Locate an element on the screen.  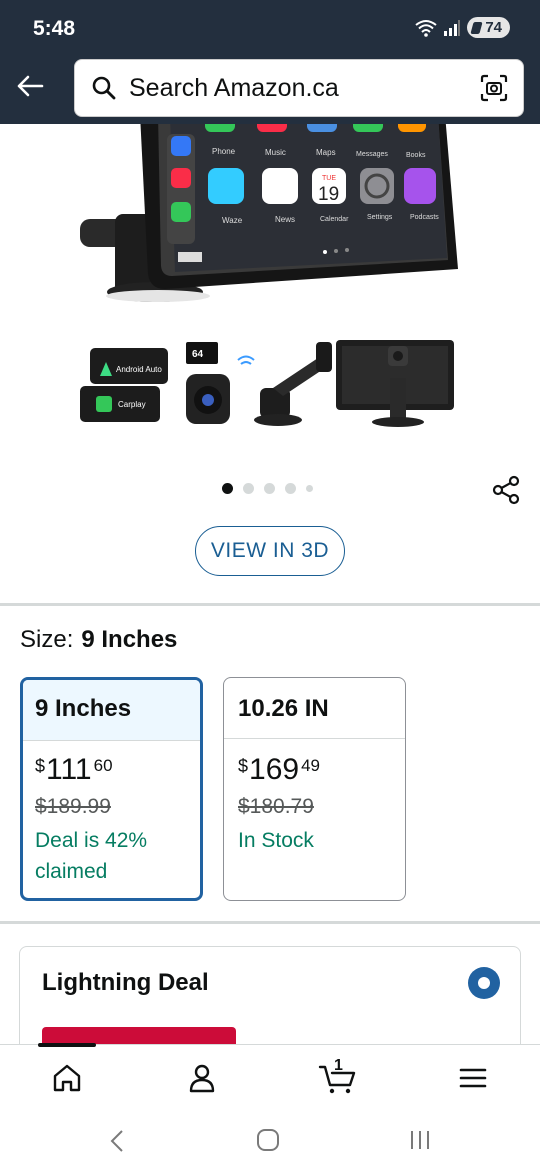
size-label: Size: 9 Inches is located at coordinates (98, 640).